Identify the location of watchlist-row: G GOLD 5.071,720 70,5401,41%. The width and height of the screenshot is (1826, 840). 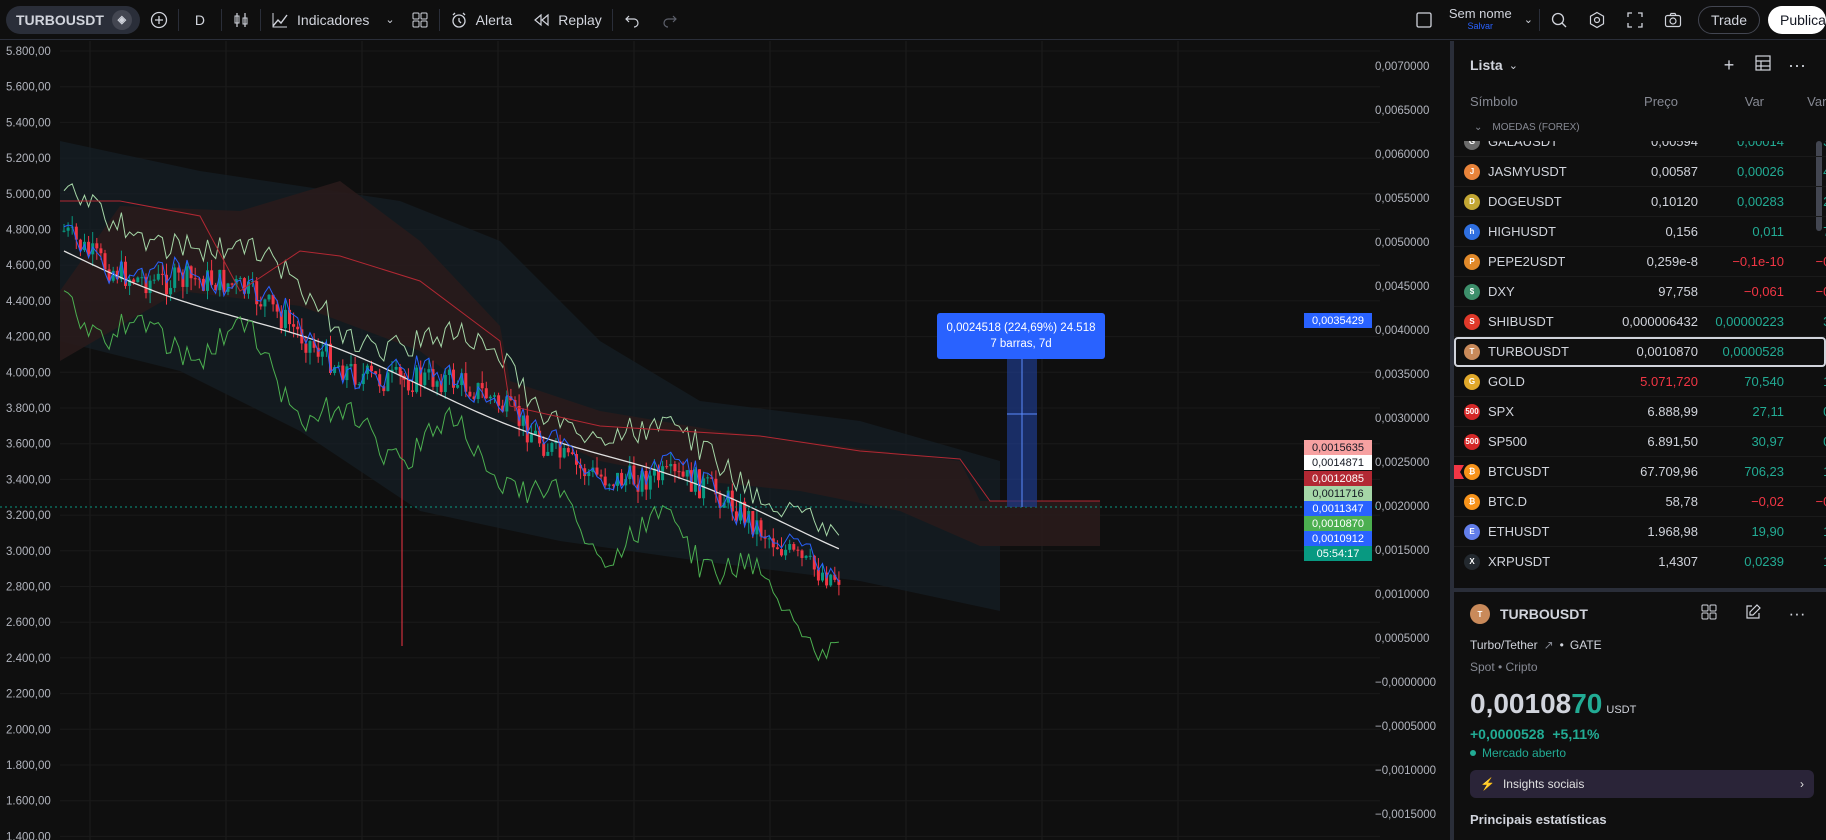
(1640, 382).